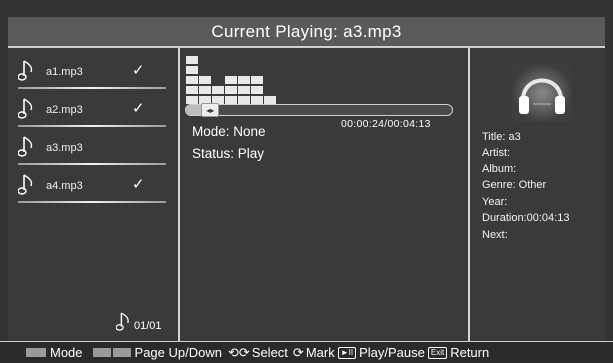 The image size is (613, 363). What do you see at coordinates (496, 153) in the screenshot?
I see `info-artist: Artist:` at bounding box center [496, 153].